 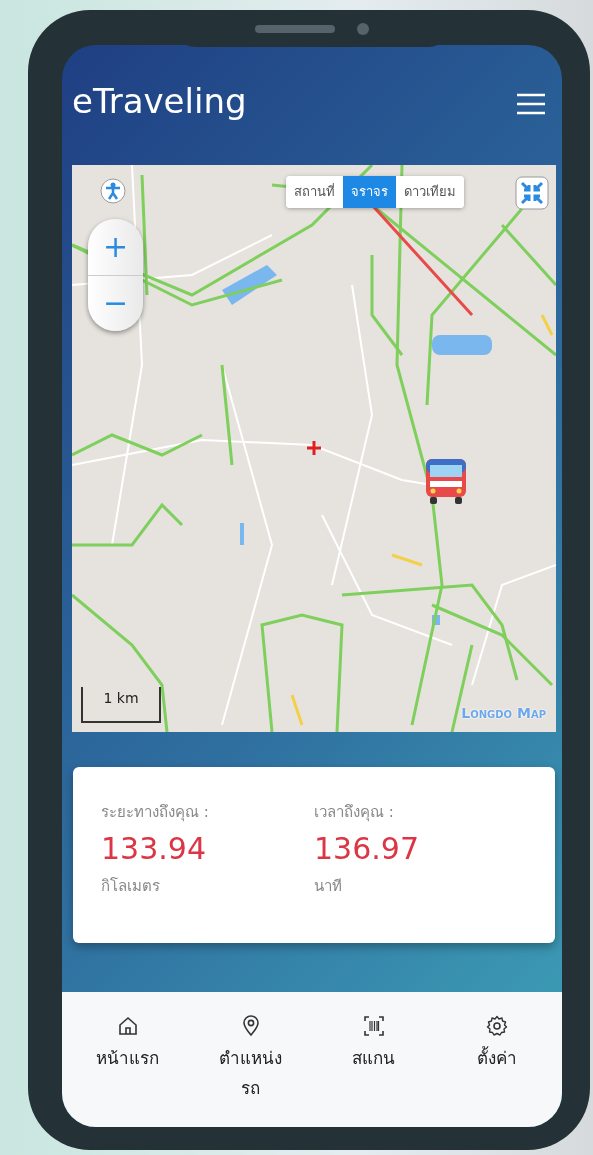 I want to click on accessibility-icon, so click(x=113, y=191).